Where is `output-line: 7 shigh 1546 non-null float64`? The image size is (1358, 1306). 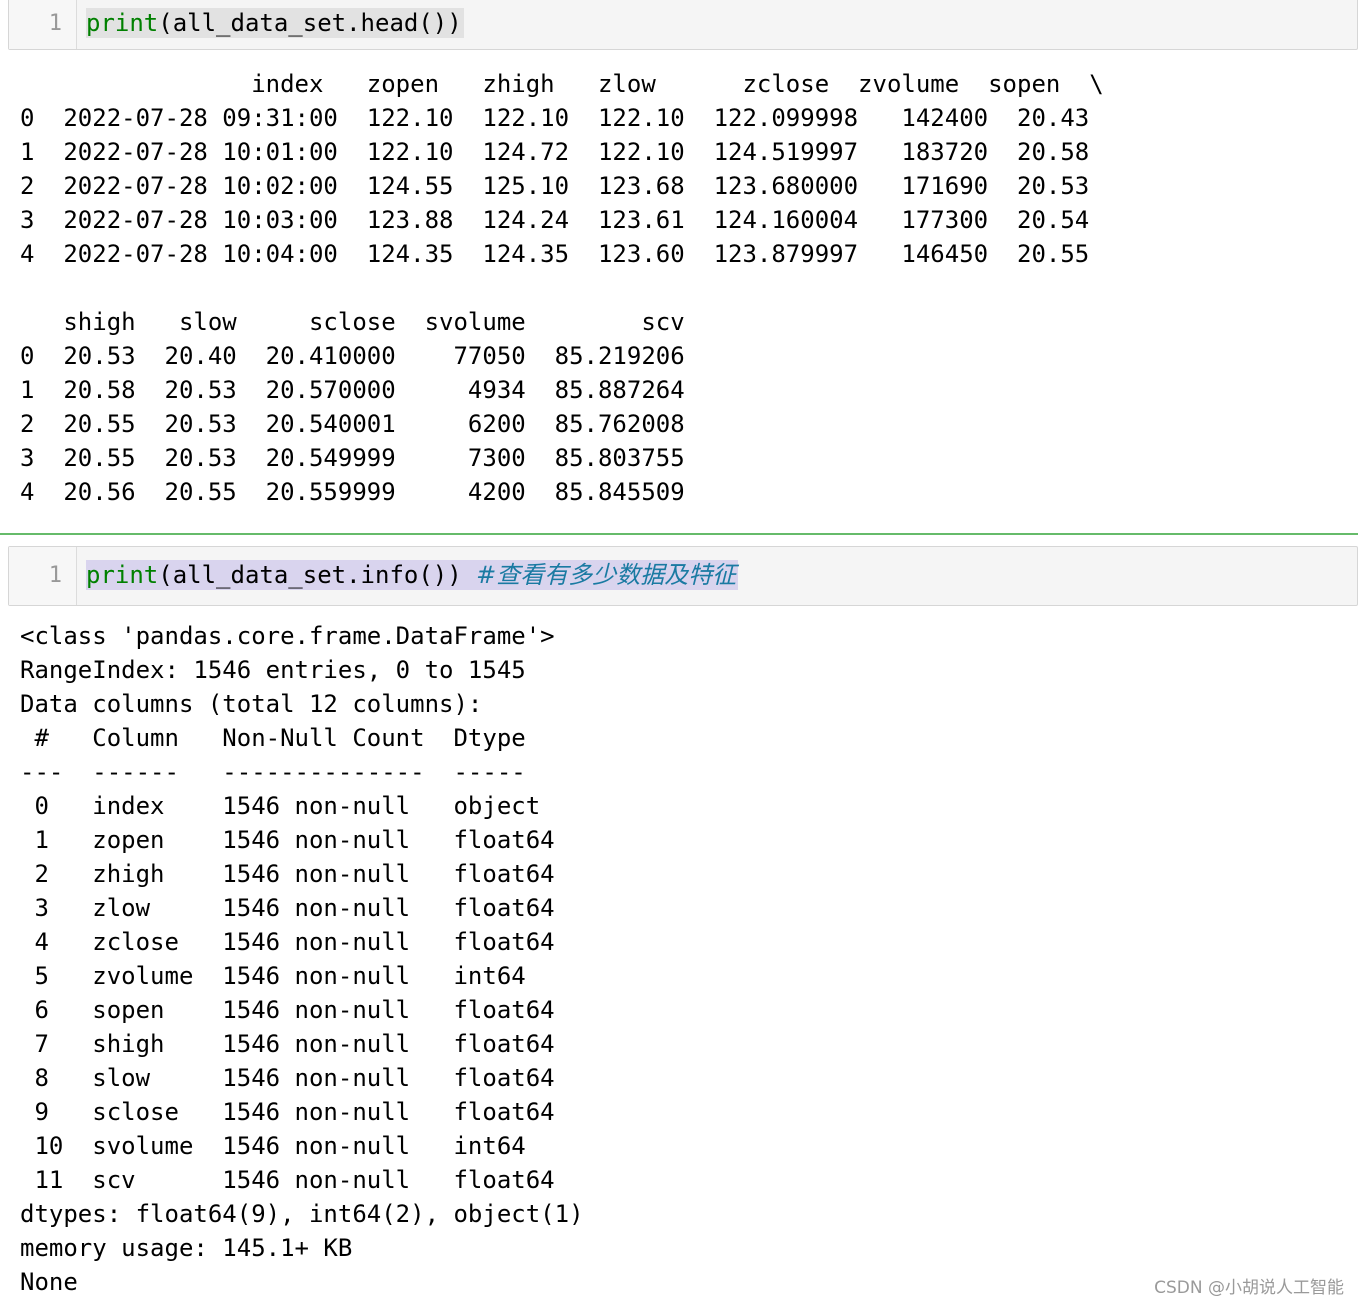
output-line: 7 shigh 1546 non-null float64 is located at coordinates (287, 1044).